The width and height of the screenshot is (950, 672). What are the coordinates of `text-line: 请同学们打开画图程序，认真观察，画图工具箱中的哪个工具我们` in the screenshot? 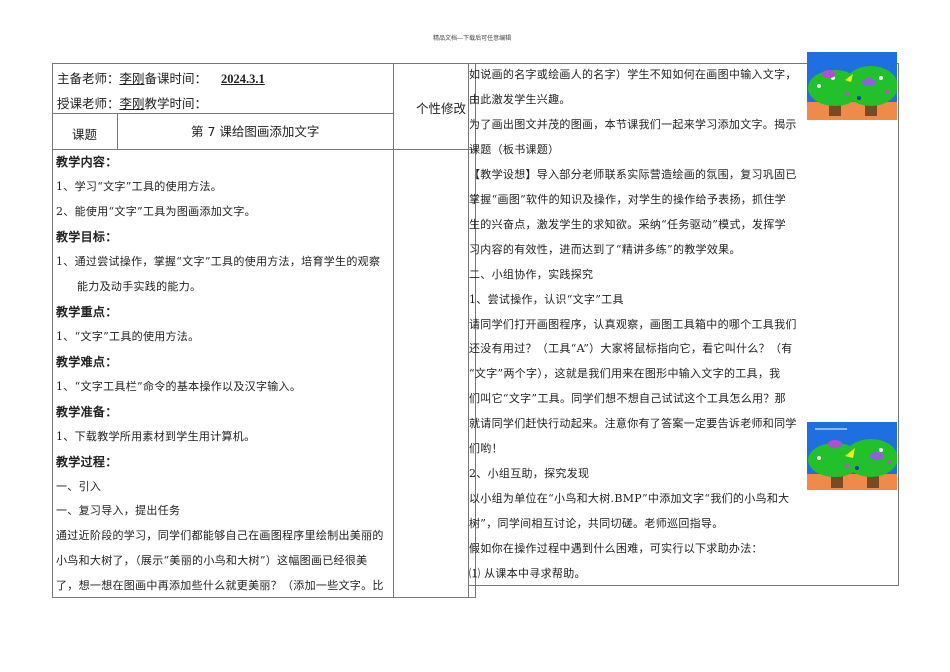 It's located at (633, 324).